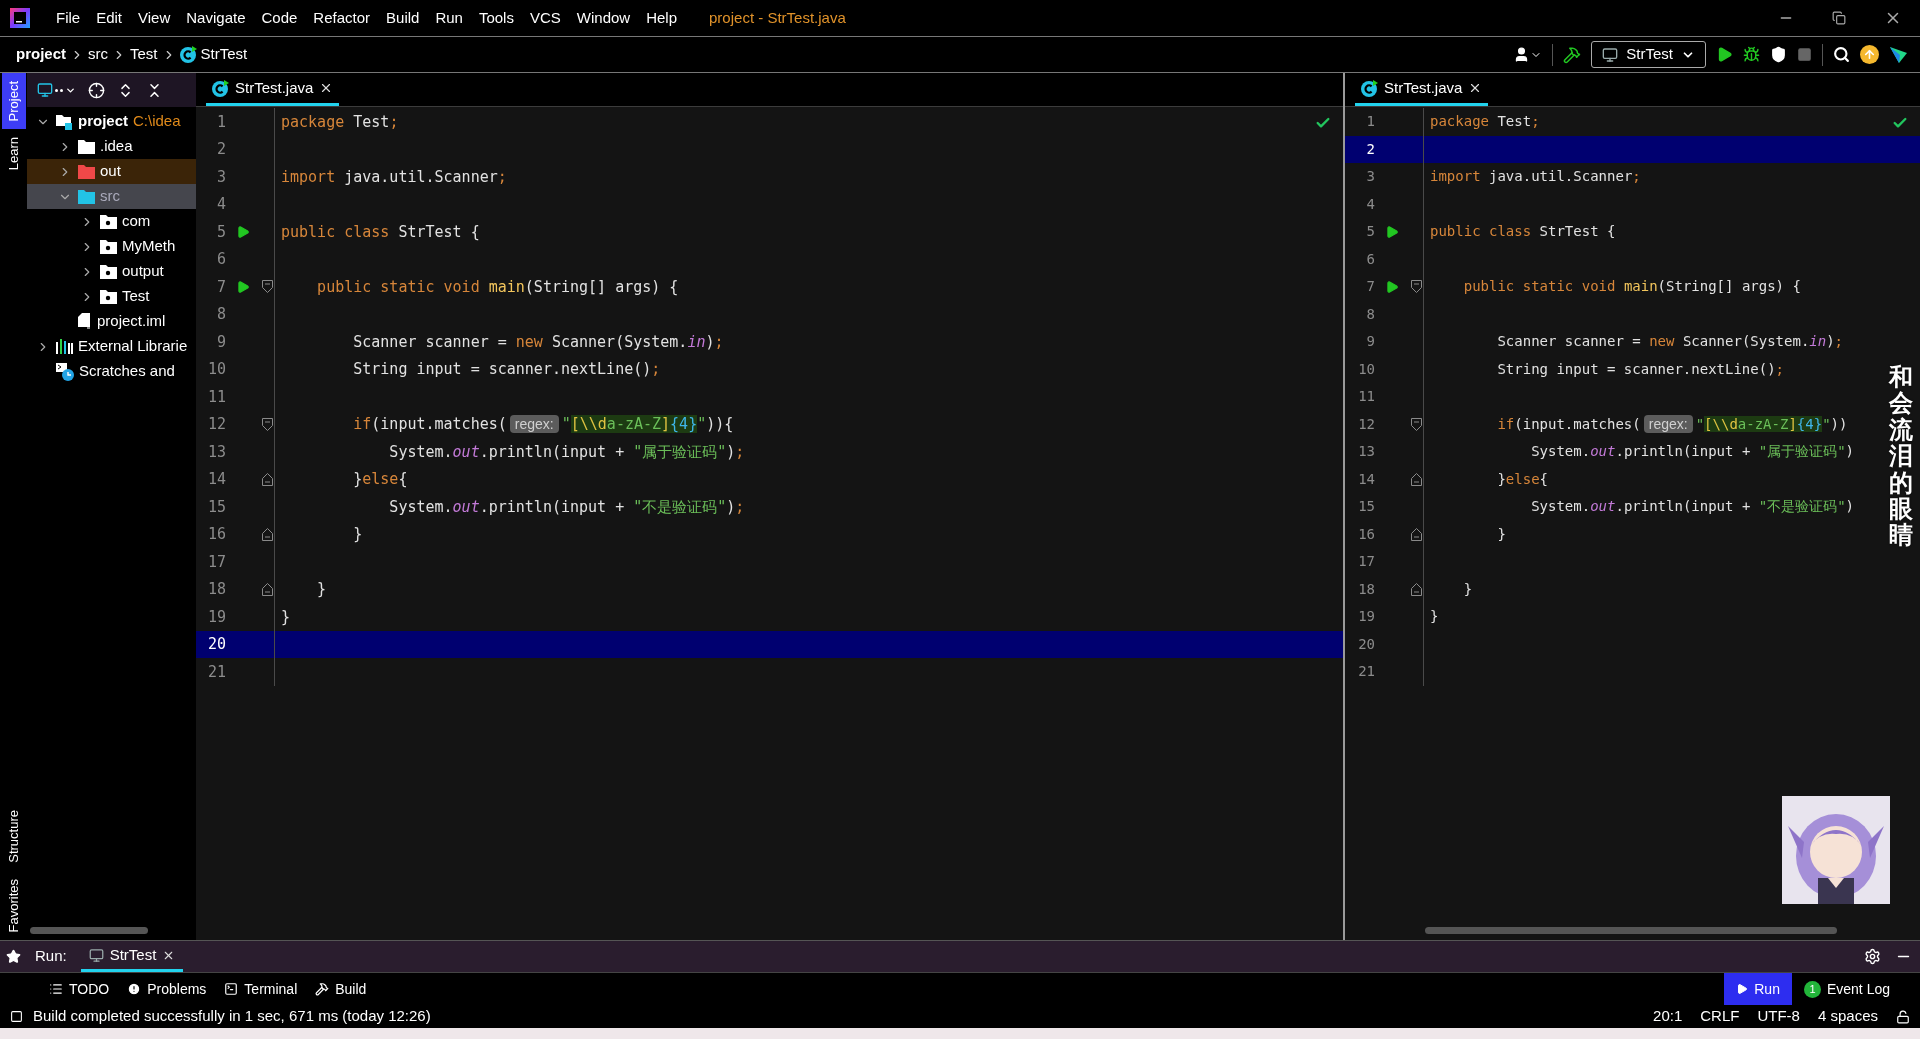 This screenshot has width=1920, height=1039. What do you see at coordinates (64, 121) in the screenshot?
I see `project-folder-icon` at bounding box center [64, 121].